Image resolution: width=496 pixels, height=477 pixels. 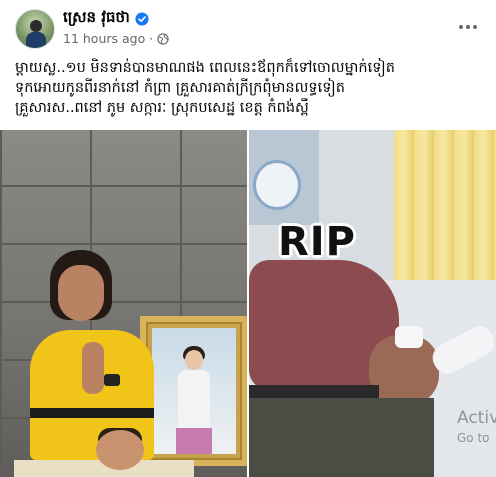 I want to click on globe-icon, so click(x=163, y=38).